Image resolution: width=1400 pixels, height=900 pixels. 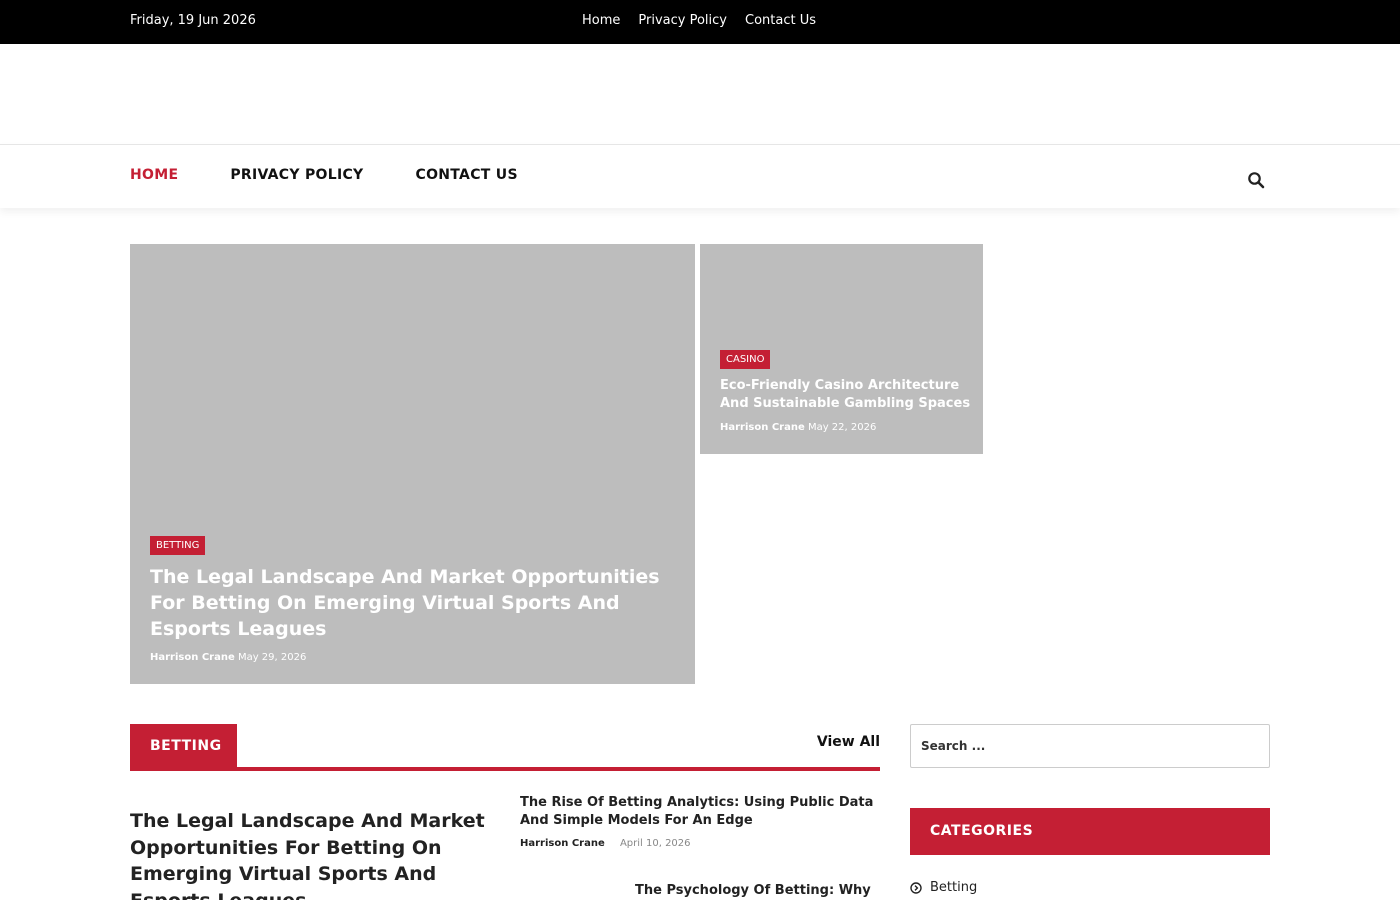 I want to click on top-link-contact-us: Contact Us, so click(x=780, y=20).